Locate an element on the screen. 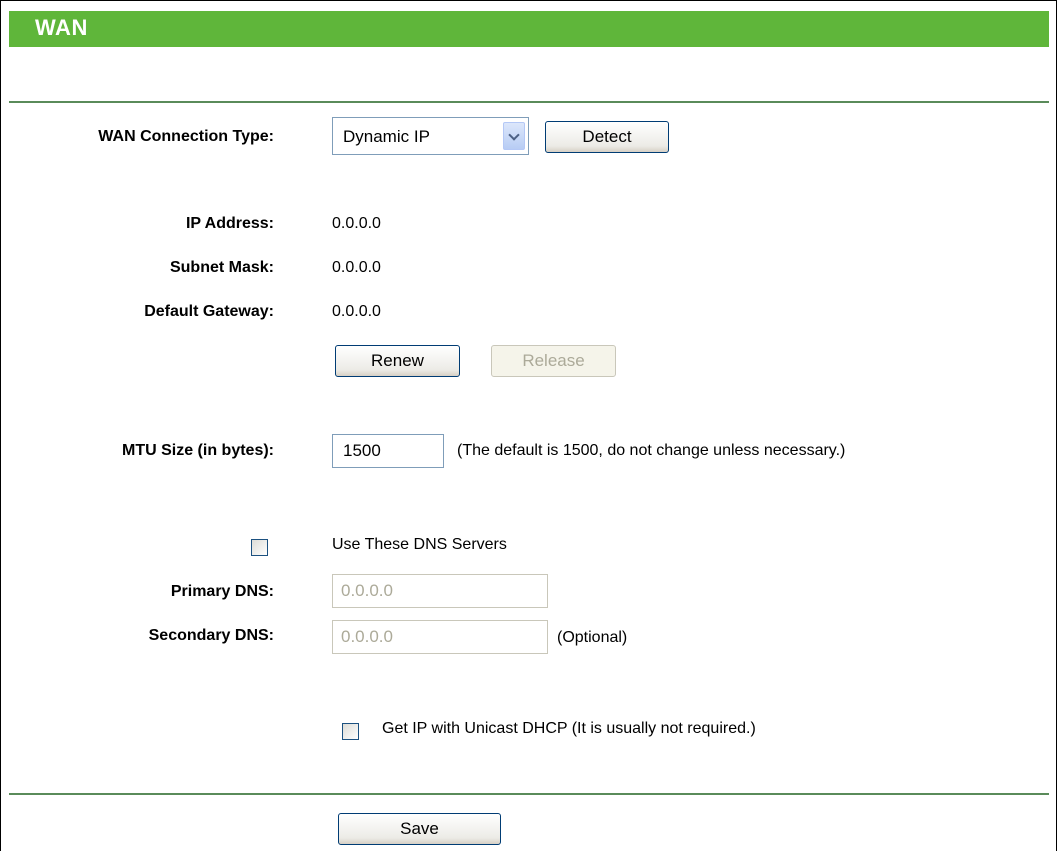  mtu-size-label: MTU Size (in bytes): is located at coordinates (197, 450).